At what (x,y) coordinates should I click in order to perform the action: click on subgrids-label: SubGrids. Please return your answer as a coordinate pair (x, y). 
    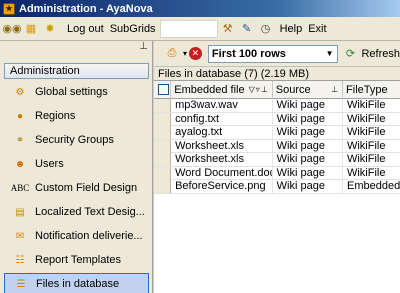
    Looking at the image, I should click on (132, 28).